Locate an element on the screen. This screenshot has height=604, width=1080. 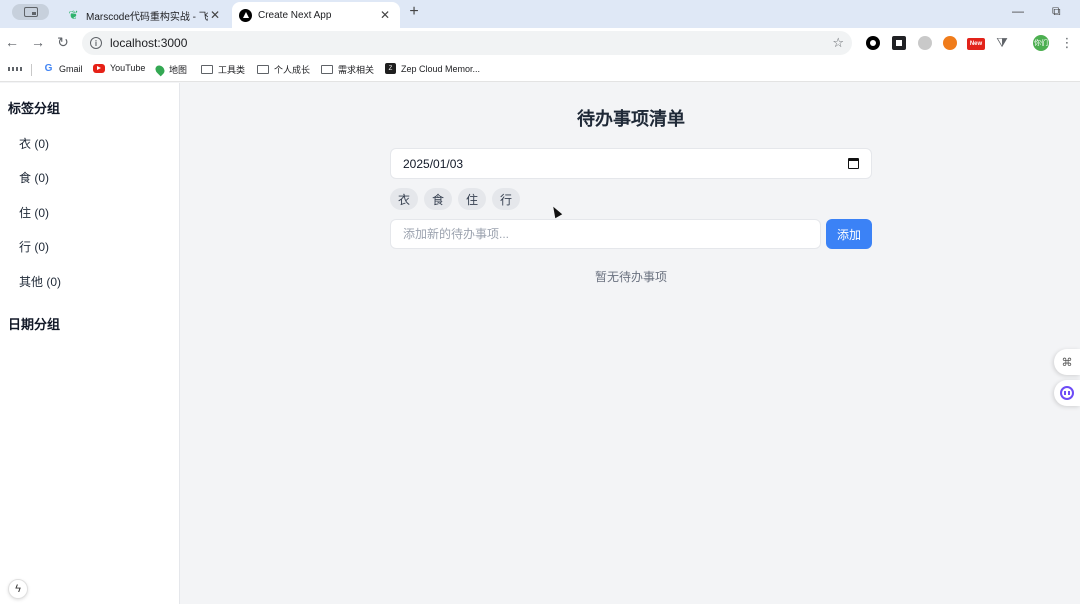
maps-icon is located at coordinates (160, 69).